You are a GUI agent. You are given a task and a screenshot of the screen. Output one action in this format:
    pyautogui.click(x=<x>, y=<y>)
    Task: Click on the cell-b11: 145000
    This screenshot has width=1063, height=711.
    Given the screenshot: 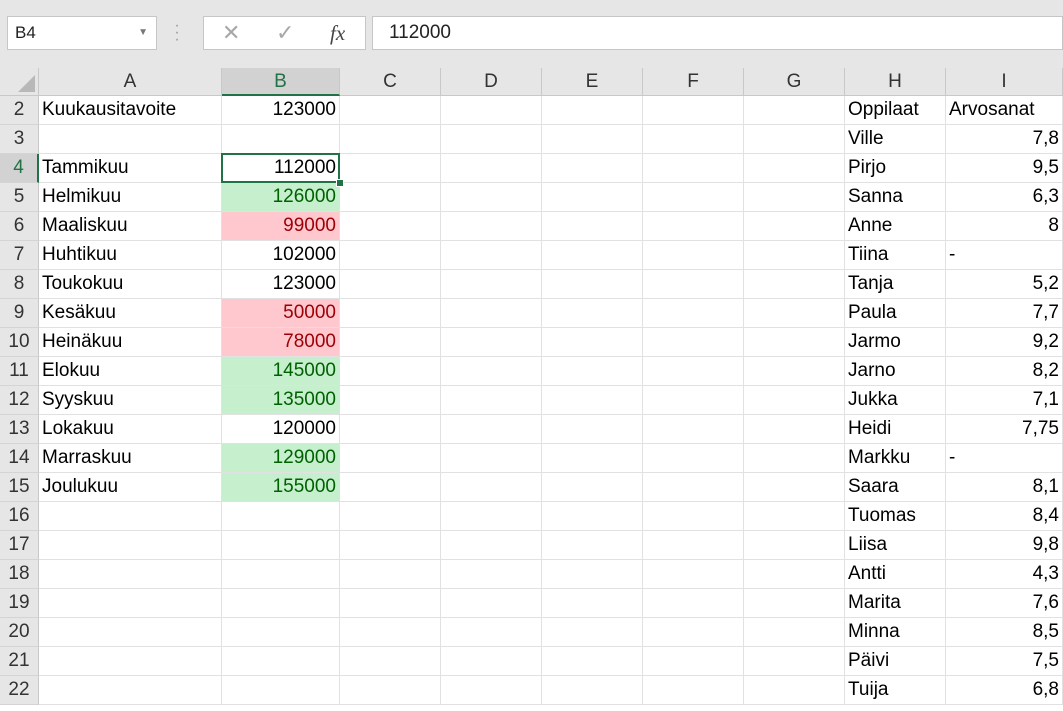 What is the action you would take?
    pyautogui.click(x=281, y=371)
    